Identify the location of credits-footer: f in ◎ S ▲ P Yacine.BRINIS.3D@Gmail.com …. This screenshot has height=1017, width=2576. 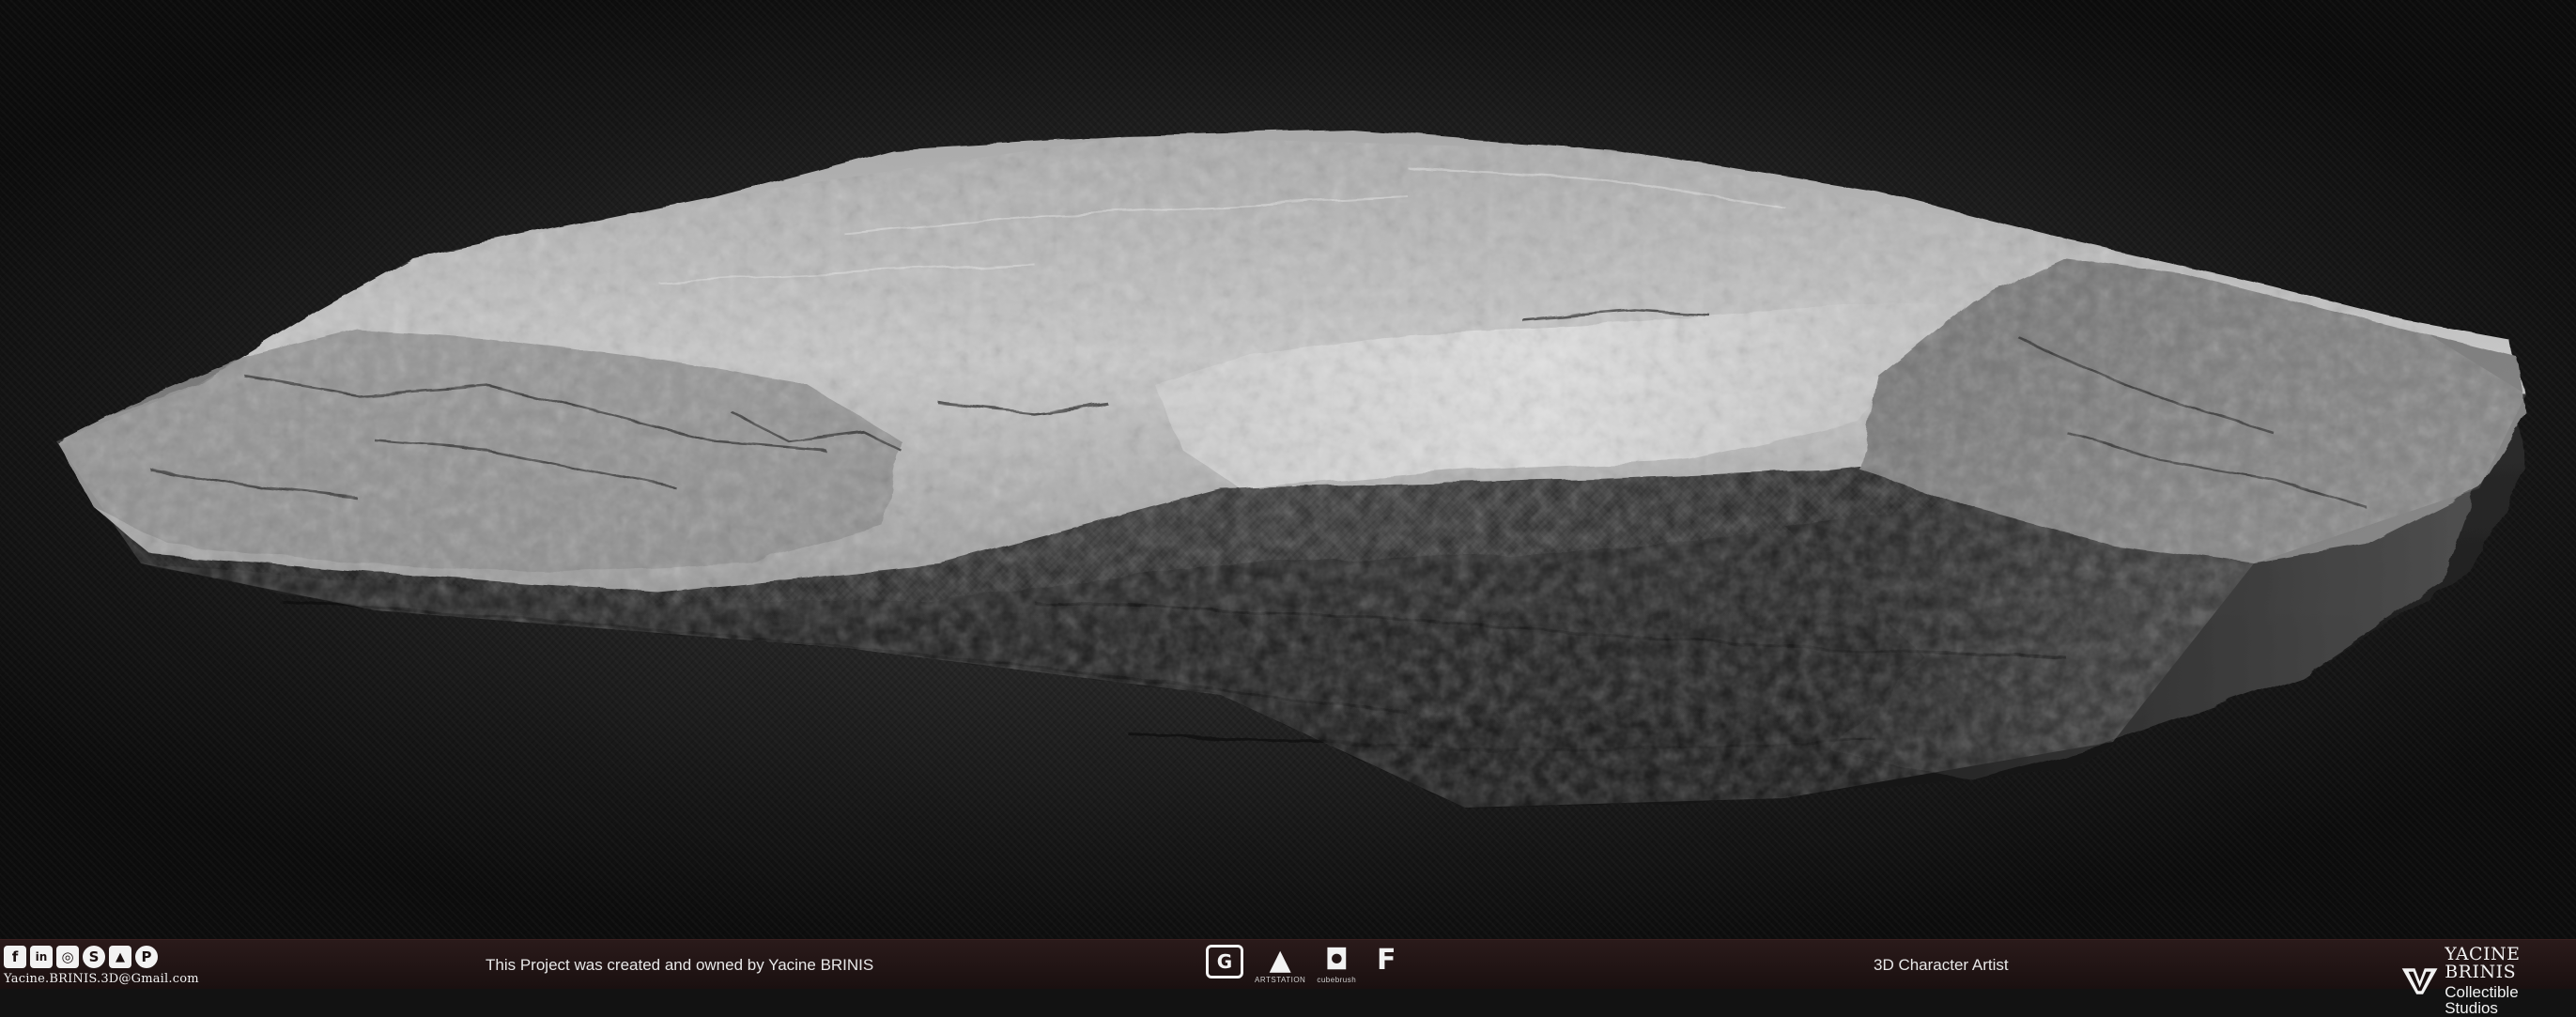
(1288, 977).